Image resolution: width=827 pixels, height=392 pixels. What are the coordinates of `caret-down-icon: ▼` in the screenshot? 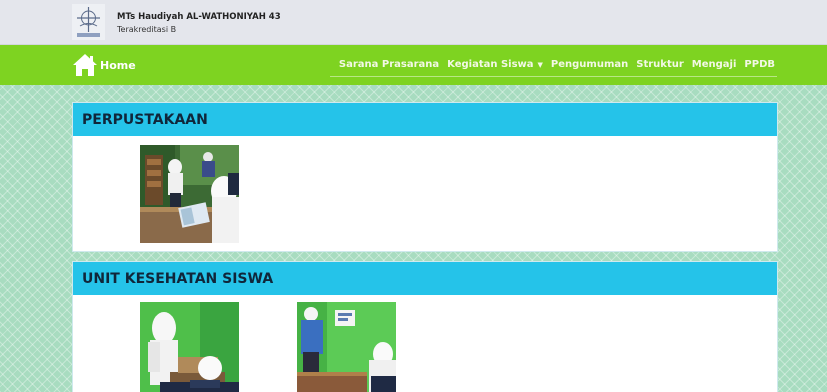 It's located at (540, 64).